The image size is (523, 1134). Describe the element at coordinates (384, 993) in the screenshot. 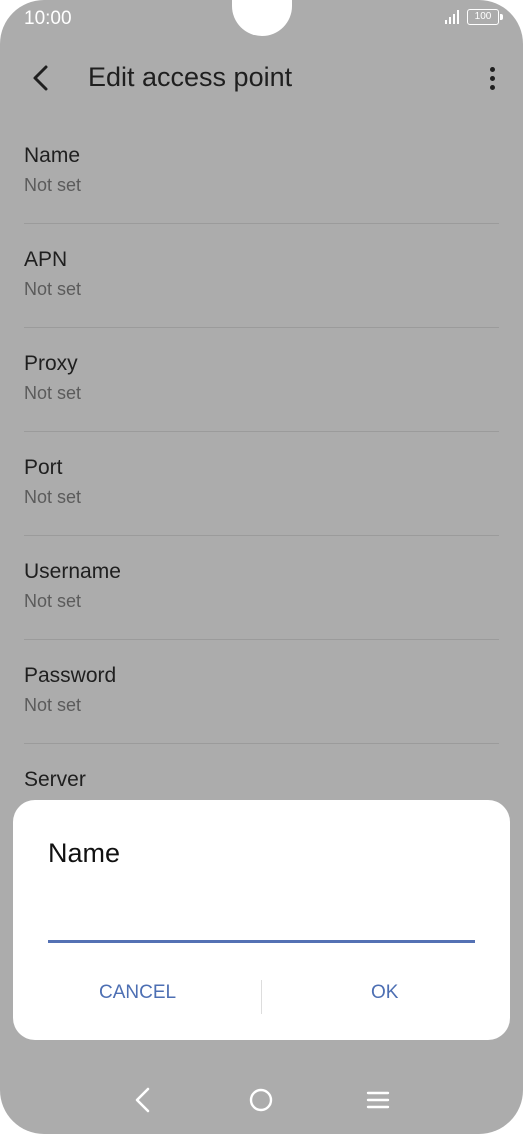

I see `ok-button: OK` at that location.